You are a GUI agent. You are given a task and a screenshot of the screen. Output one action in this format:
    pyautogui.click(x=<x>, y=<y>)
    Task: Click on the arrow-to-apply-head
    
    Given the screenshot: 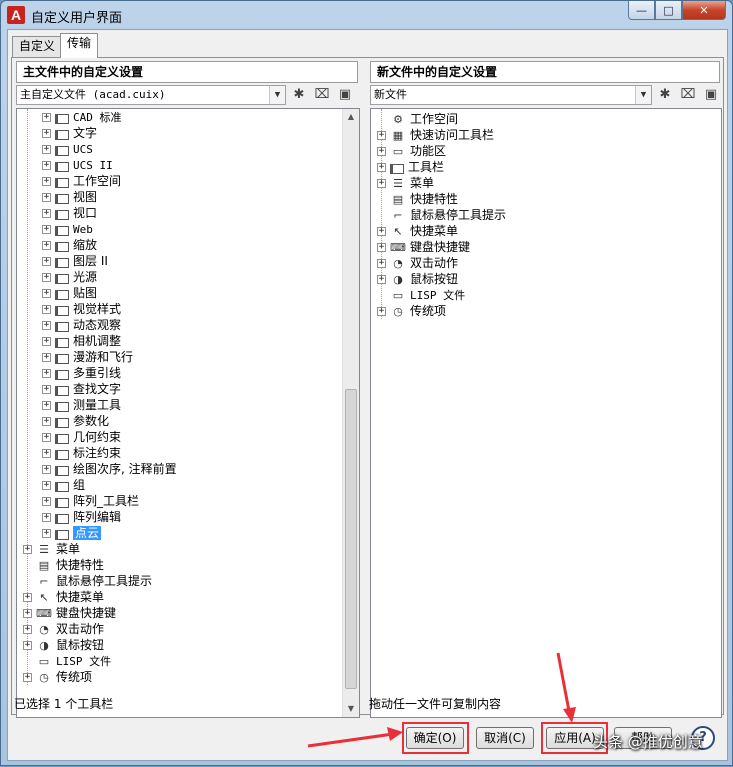 What is the action you would take?
    pyautogui.click(x=569, y=715)
    